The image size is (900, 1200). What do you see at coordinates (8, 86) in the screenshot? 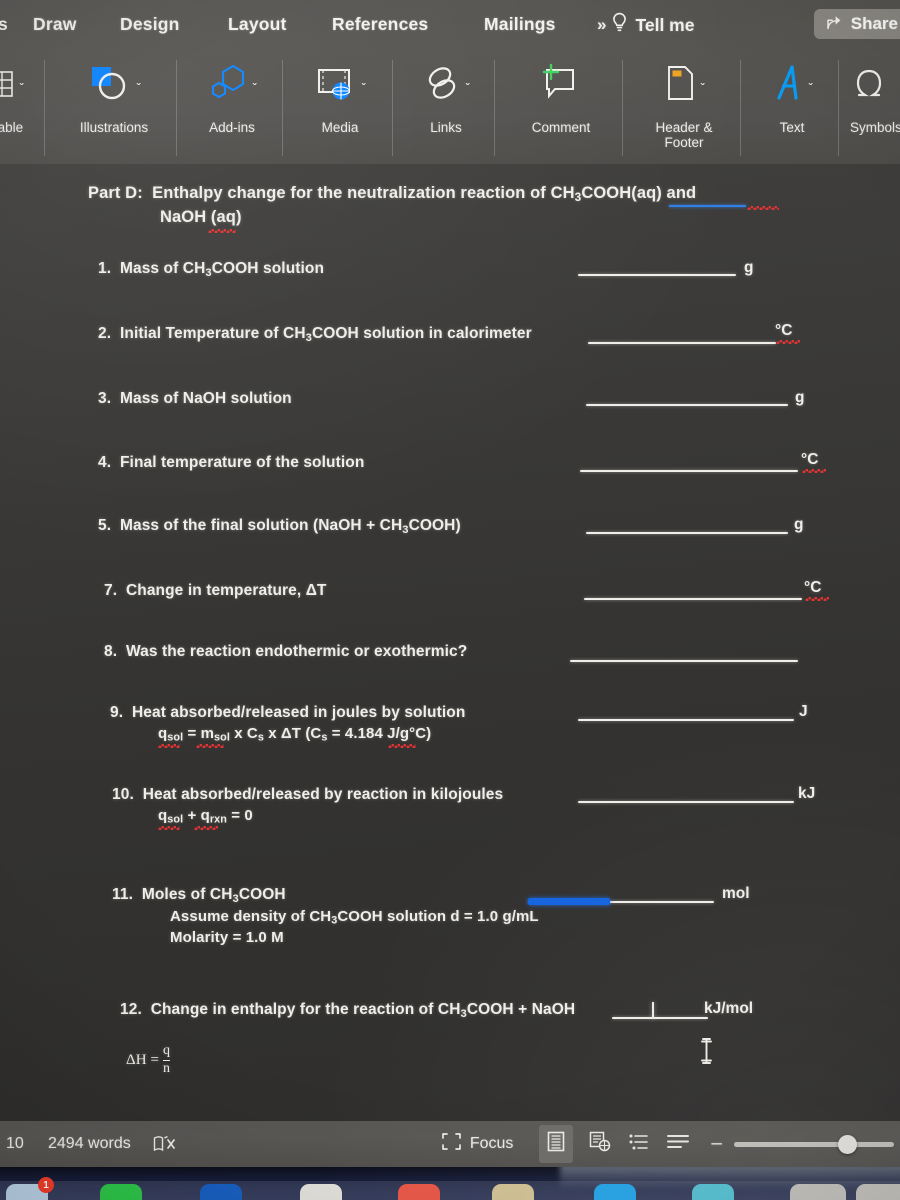
I see `table-icon` at bounding box center [8, 86].